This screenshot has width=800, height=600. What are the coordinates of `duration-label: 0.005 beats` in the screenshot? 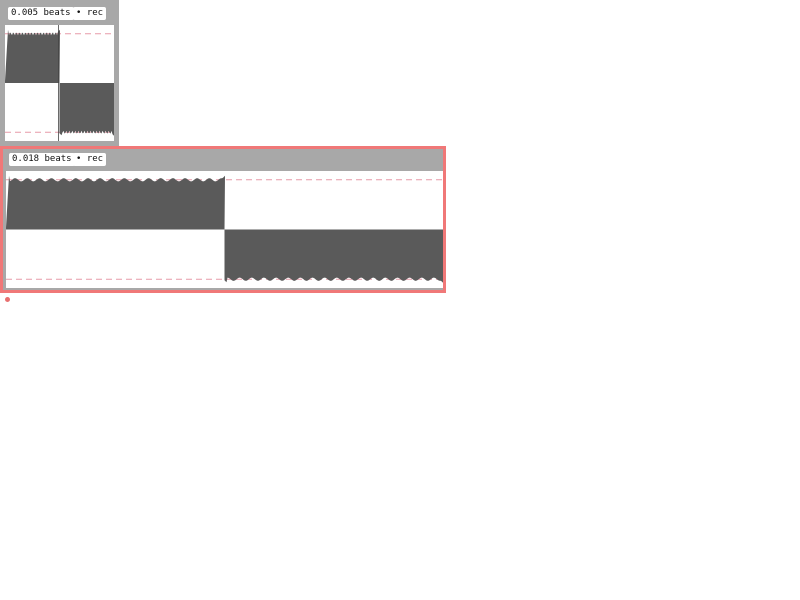 It's located at (41, 13).